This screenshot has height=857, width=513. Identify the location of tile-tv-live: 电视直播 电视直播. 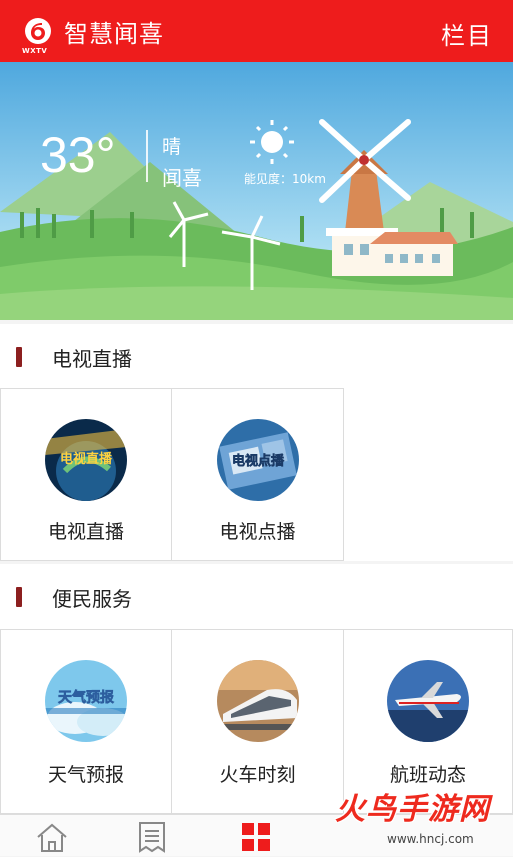
(86, 474).